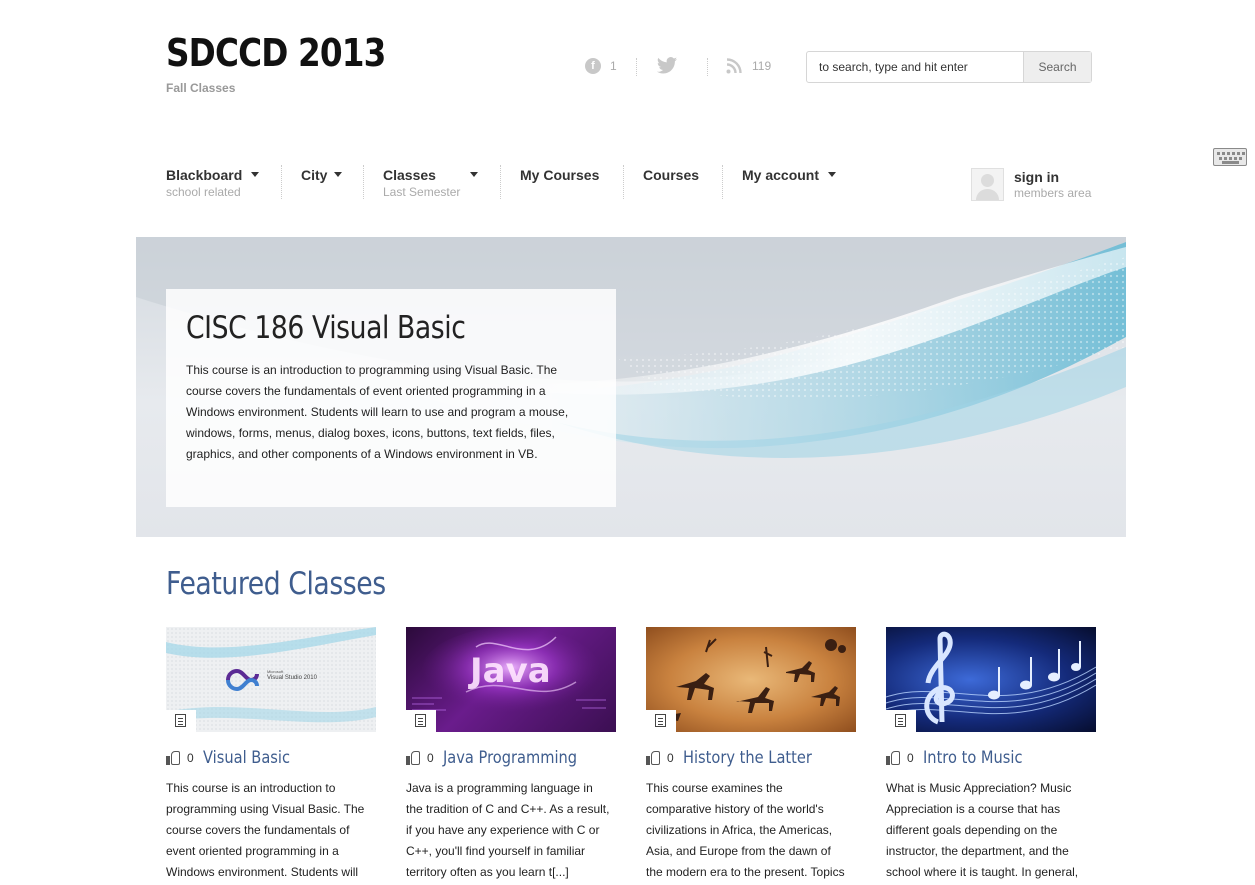 This screenshot has height=885, width=1255. Describe the element at coordinates (276, 53) in the screenshot. I see `site-title: SDCCD 2013` at that location.